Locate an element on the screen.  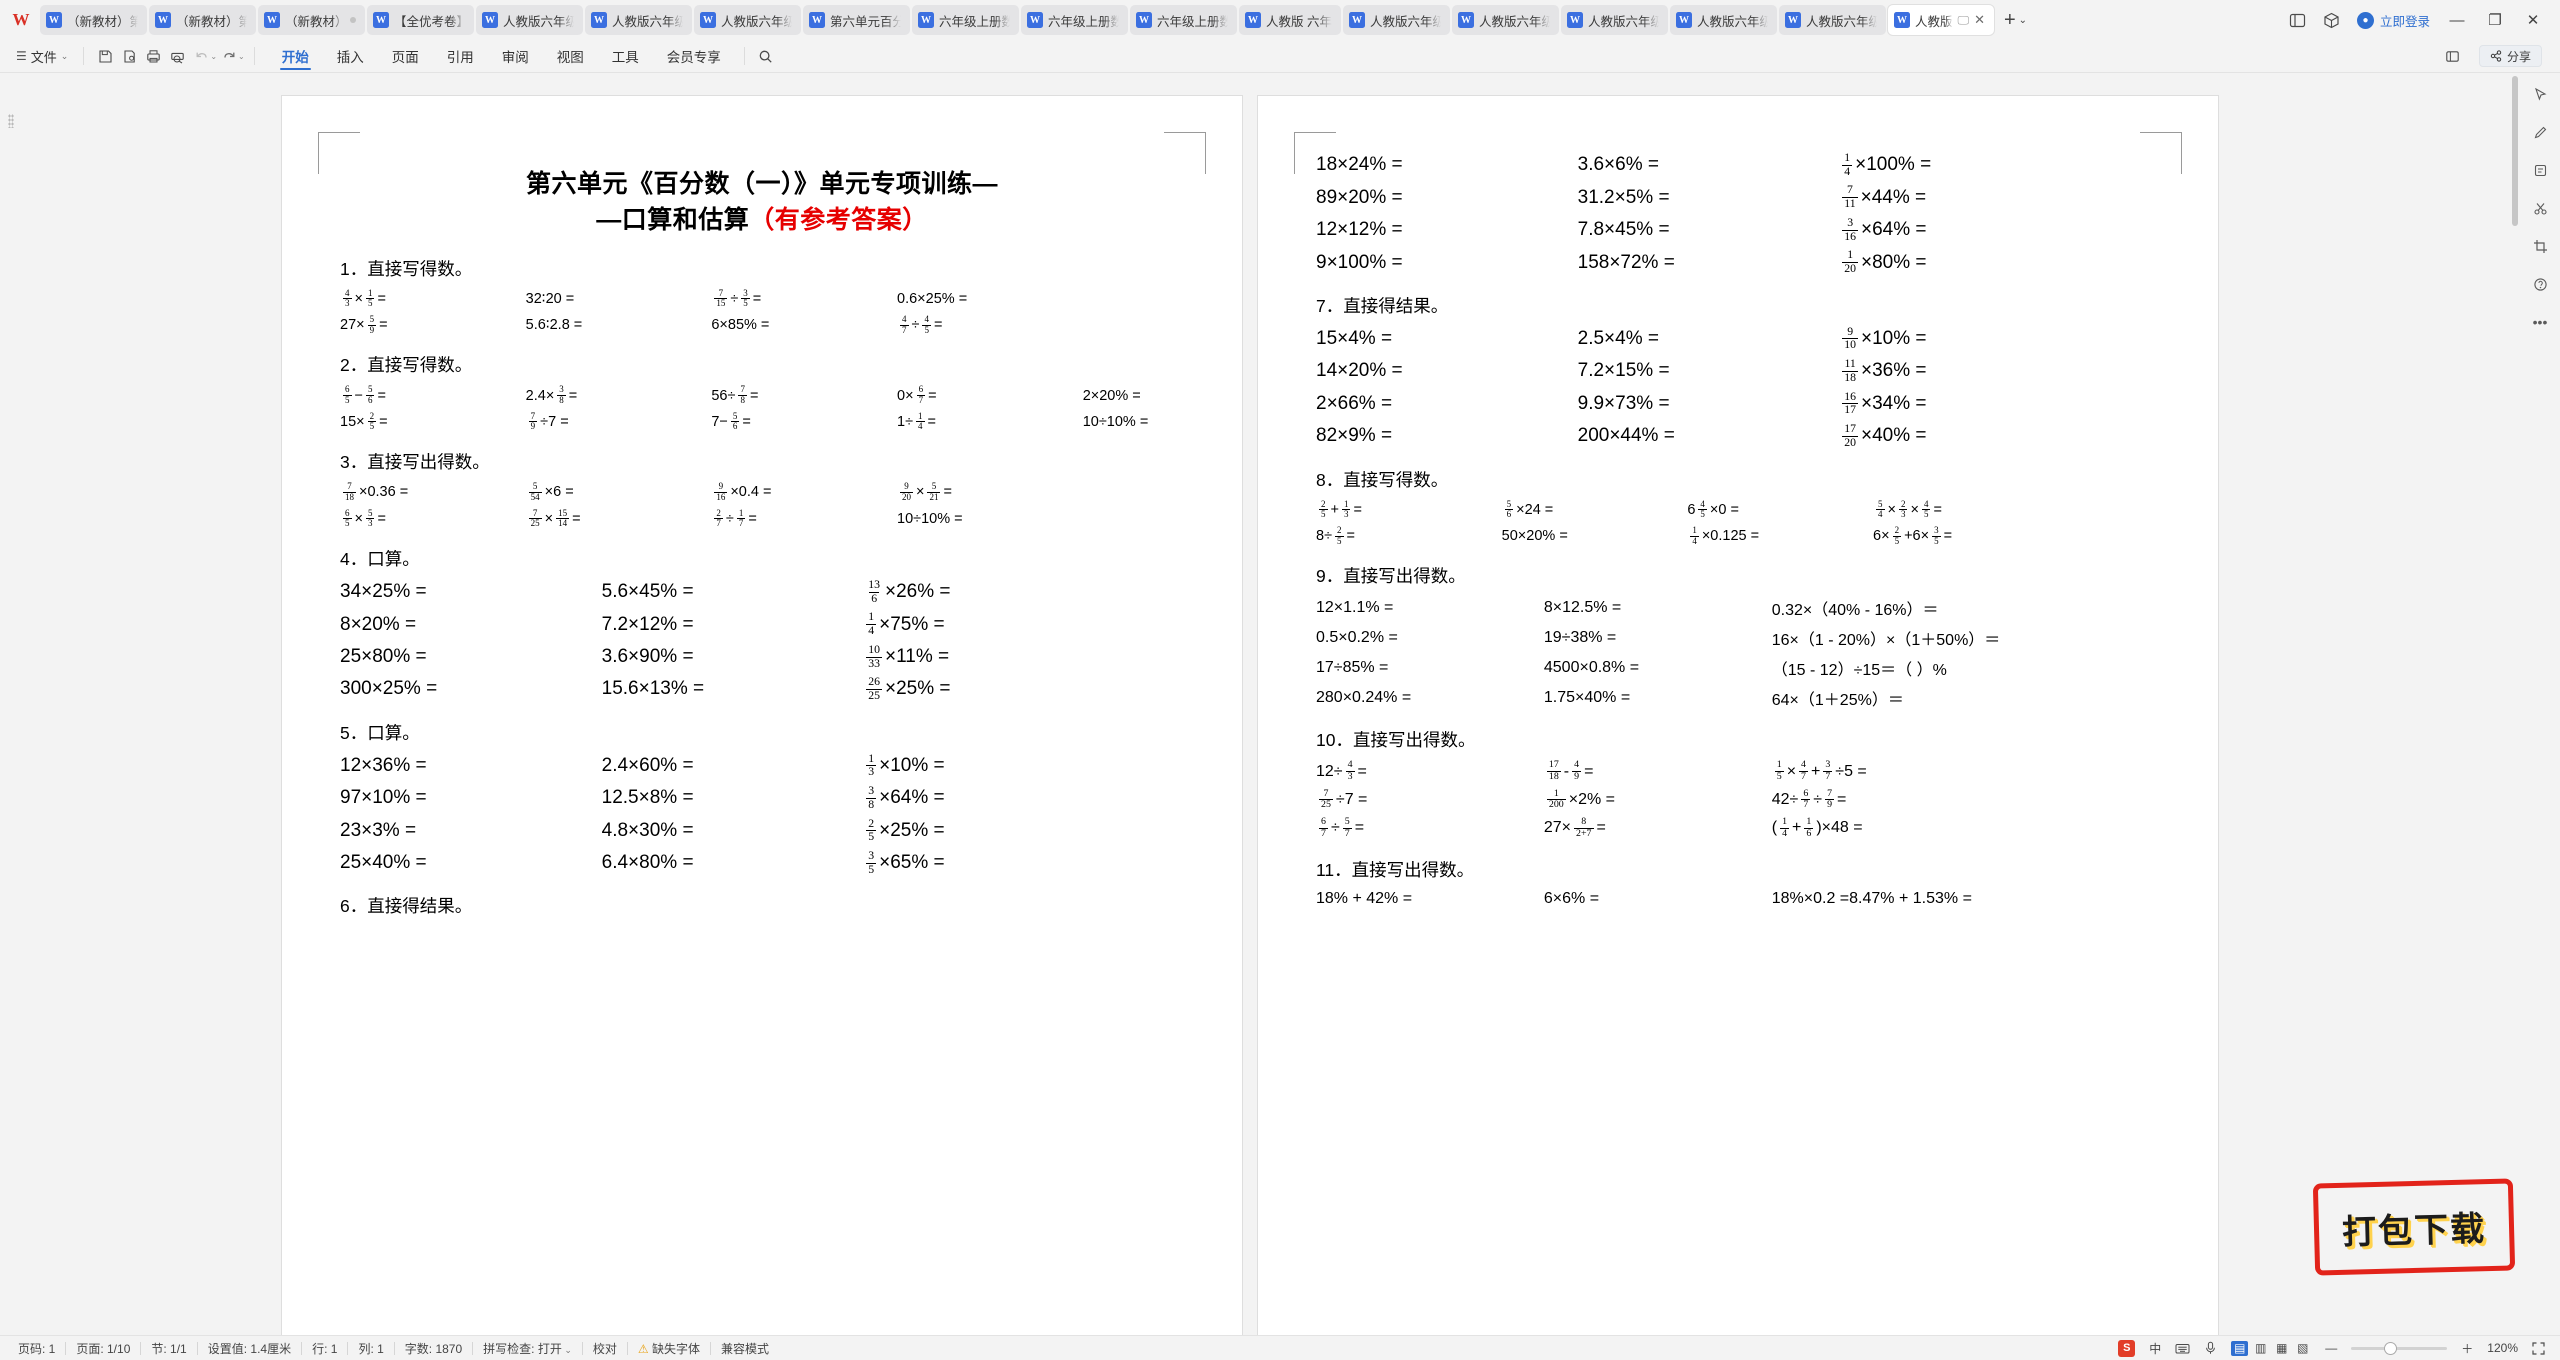
wps-logo-icon: W is located at coordinates (21, 20).